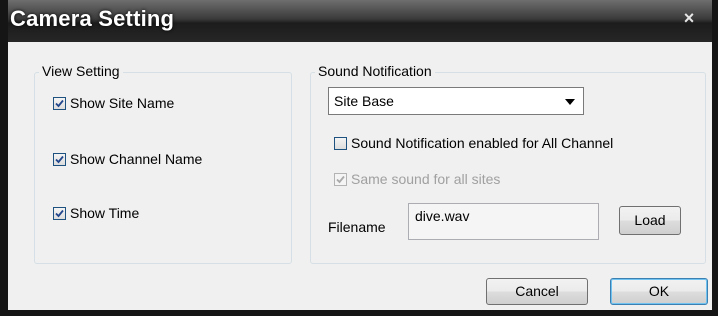 Image resolution: width=718 pixels, height=316 pixels. I want to click on show-site-name-option: Show Site Name, so click(113, 103).